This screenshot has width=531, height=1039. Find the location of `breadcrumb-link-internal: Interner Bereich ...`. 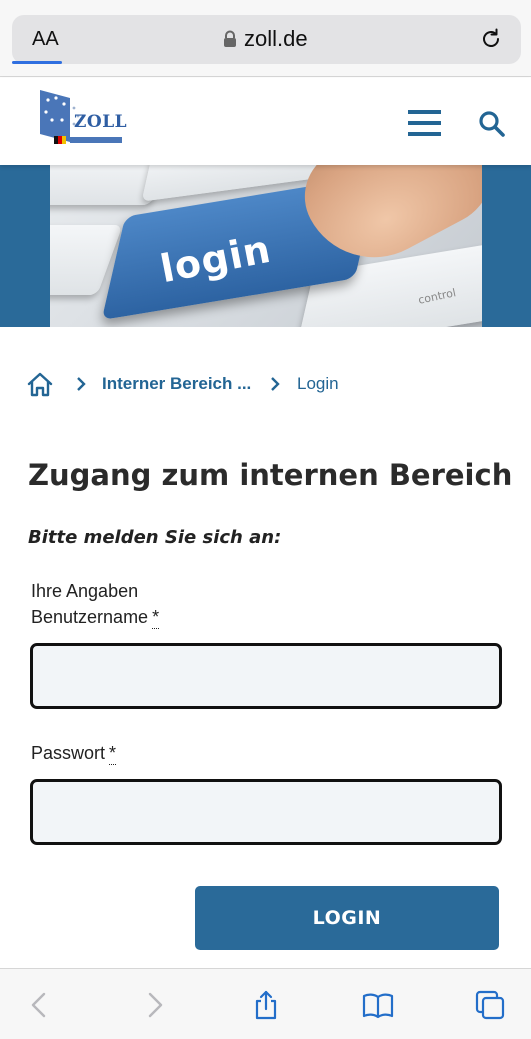

breadcrumb-link-internal: Interner Bereich ... is located at coordinates (176, 384).